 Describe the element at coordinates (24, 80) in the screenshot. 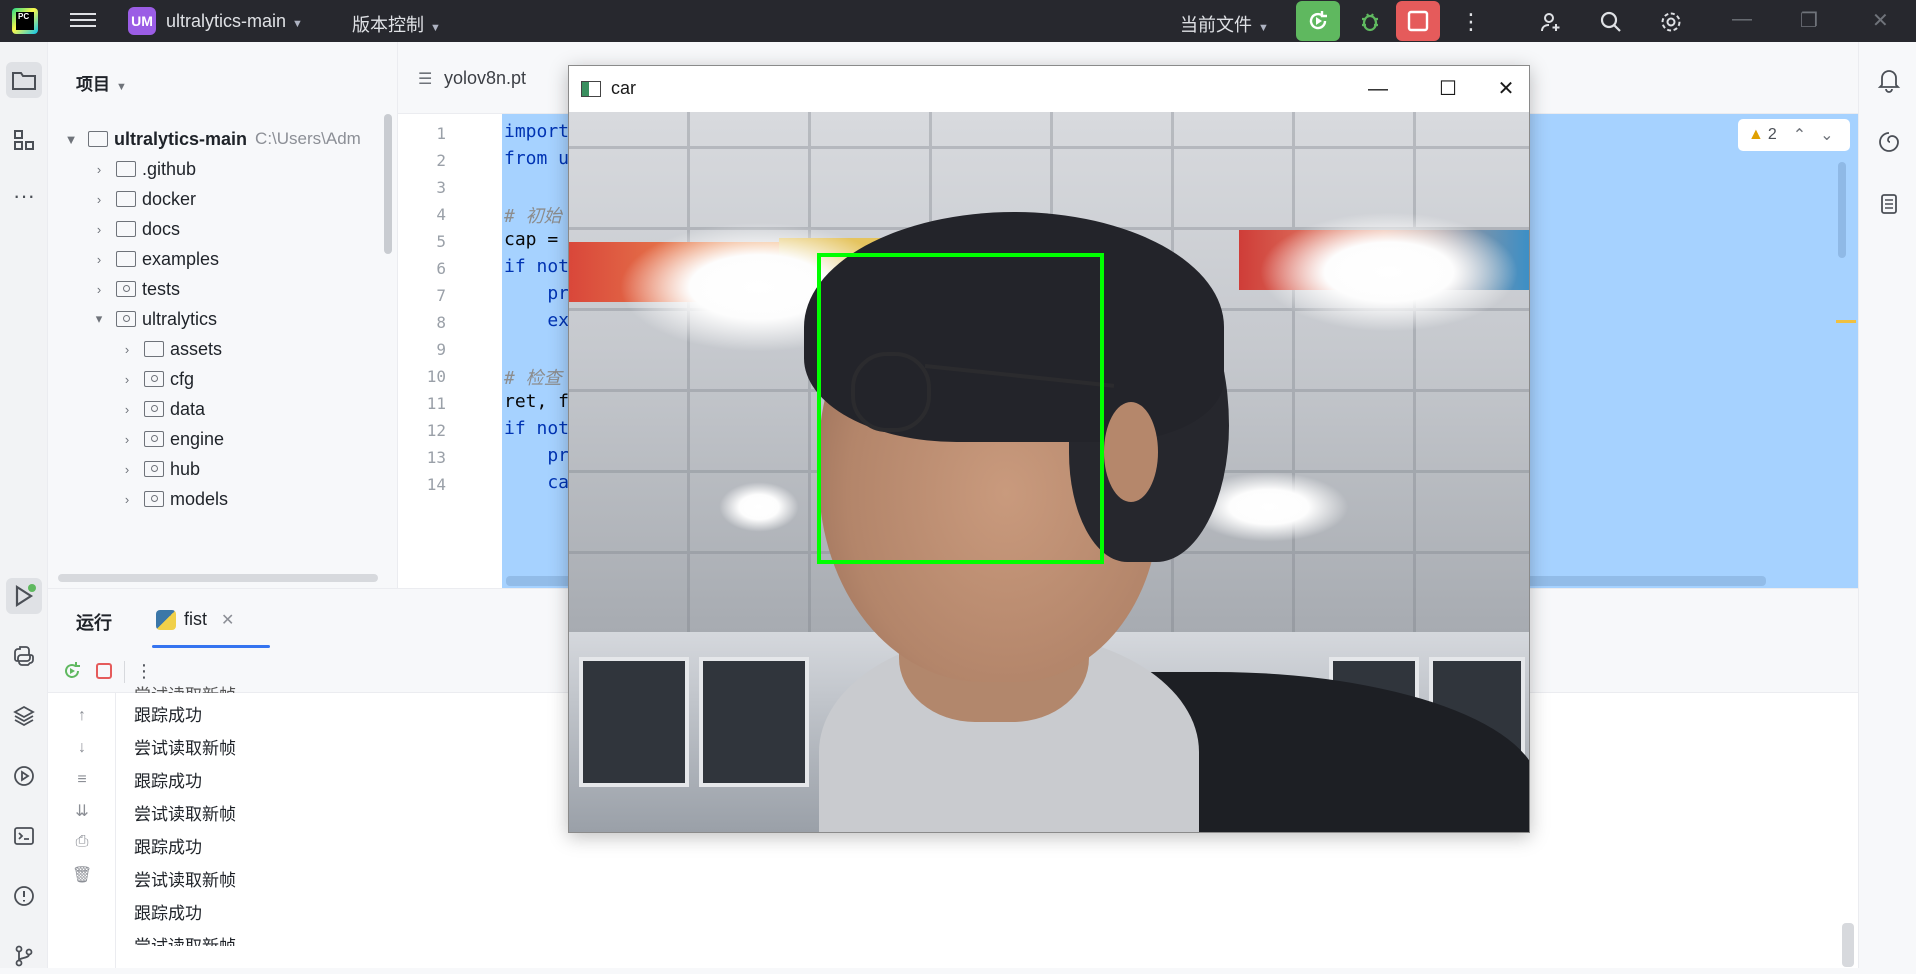

I see `project-tool-icon` at that location.